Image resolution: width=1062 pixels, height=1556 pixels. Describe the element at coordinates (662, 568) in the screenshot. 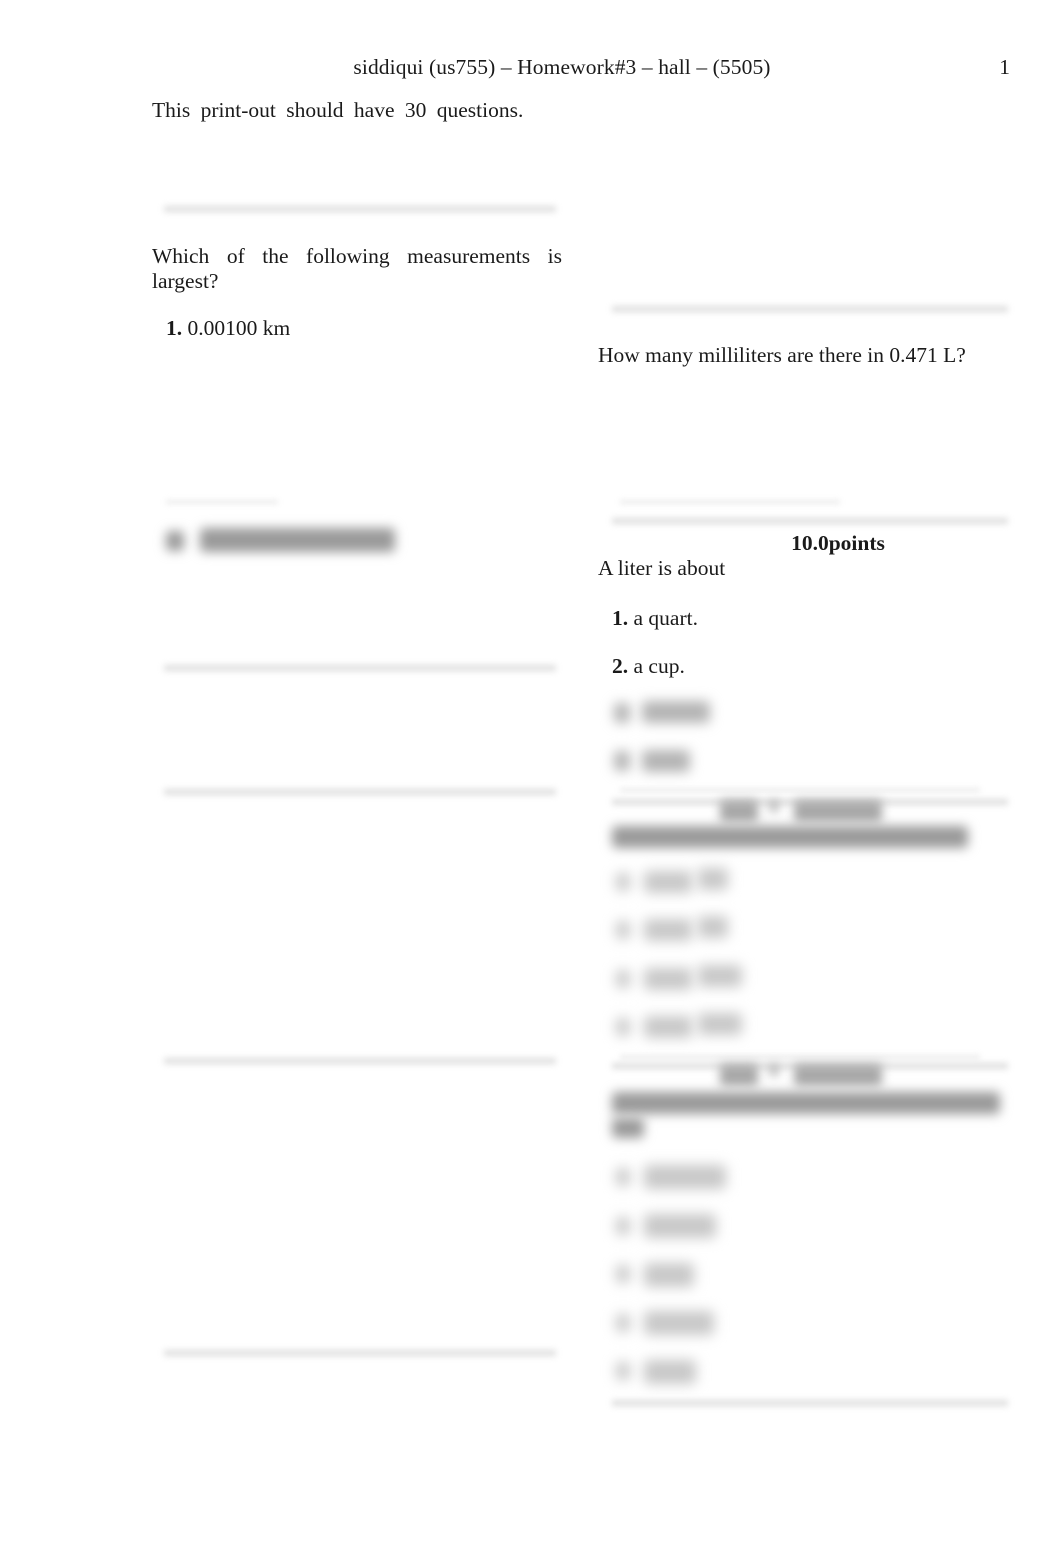

I see `question-prompt: A liter is about` at that location.